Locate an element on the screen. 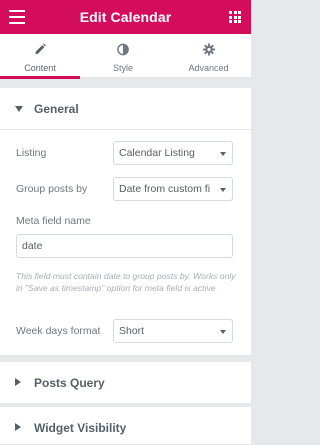 This screenshot has height=445, width=320. group-posts-by-value: Date from custom fi is located at coordinates (165, 189).